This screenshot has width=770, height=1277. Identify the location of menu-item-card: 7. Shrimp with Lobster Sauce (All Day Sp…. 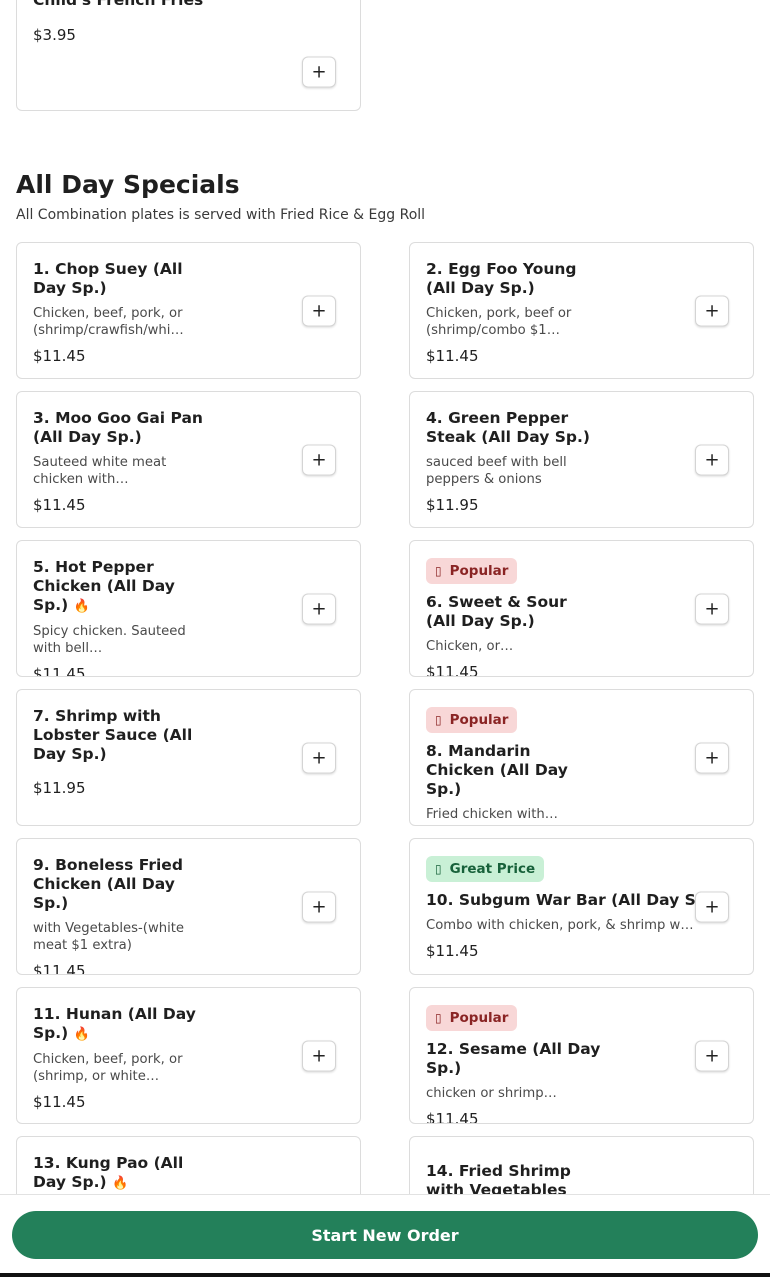
(188, 757).